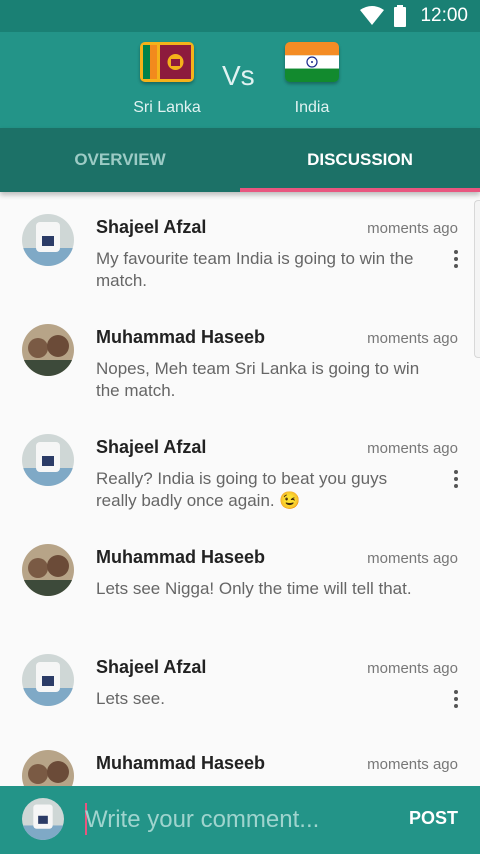 This screenshot has width=480, height=854. I want to click on team-sri-lanka: Sri Lanka, so click(167, 79).